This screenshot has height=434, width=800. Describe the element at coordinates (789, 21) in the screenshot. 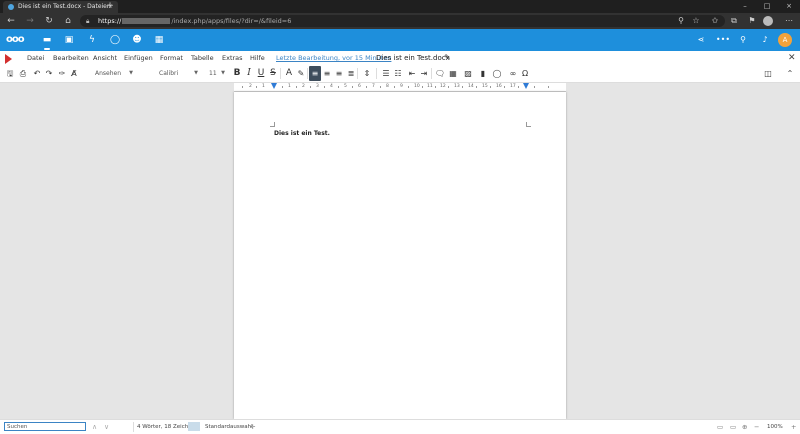

I see `browser-menu-icon: ⋯` at that location.